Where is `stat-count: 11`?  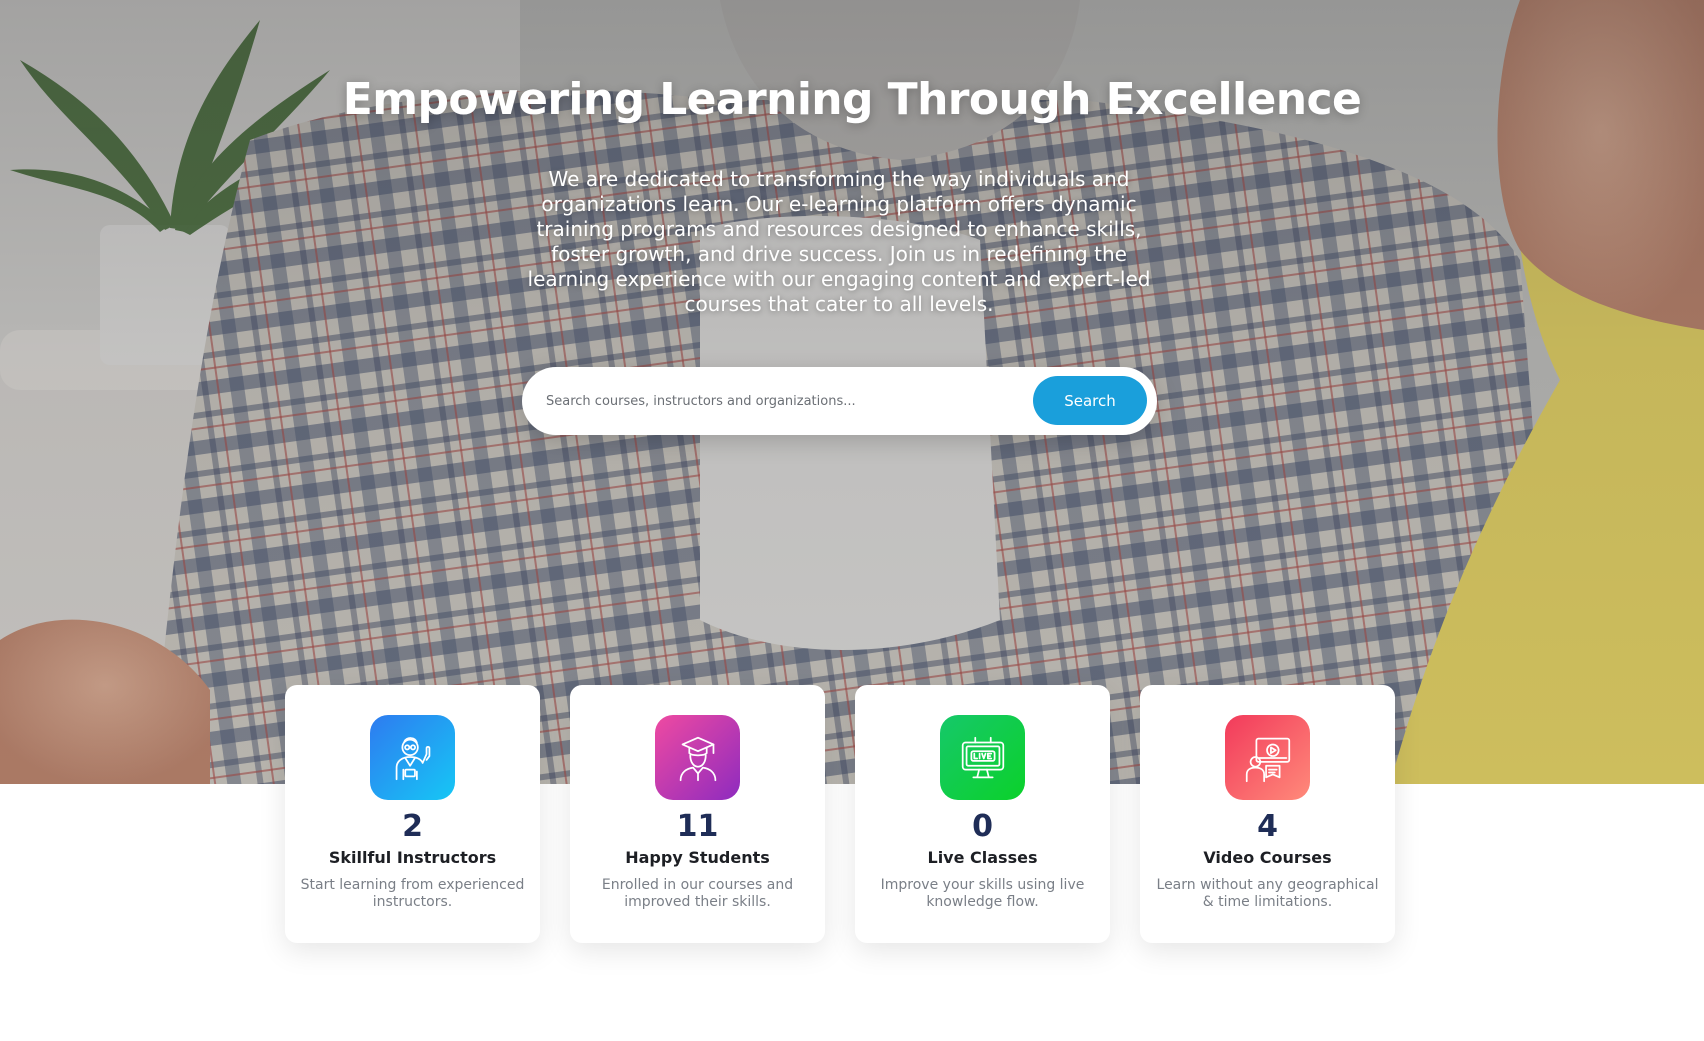
stat-count: 11 is located at coordinates (697, 826).